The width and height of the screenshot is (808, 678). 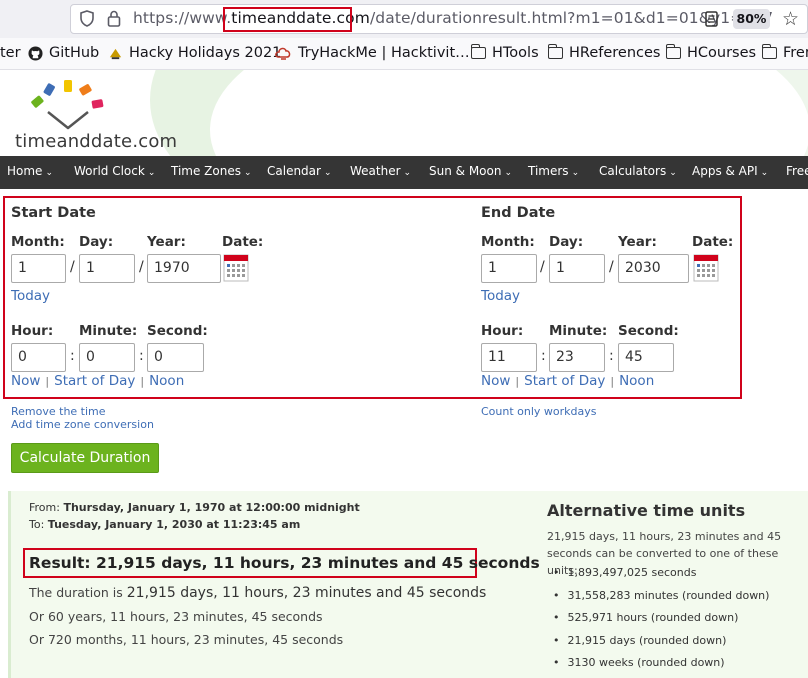 What do you see at coordinates (661, 577) in the screenshot?
I see `alt-unit-item: 1,893,497,025 seconds` at bounding box center [661, 577].